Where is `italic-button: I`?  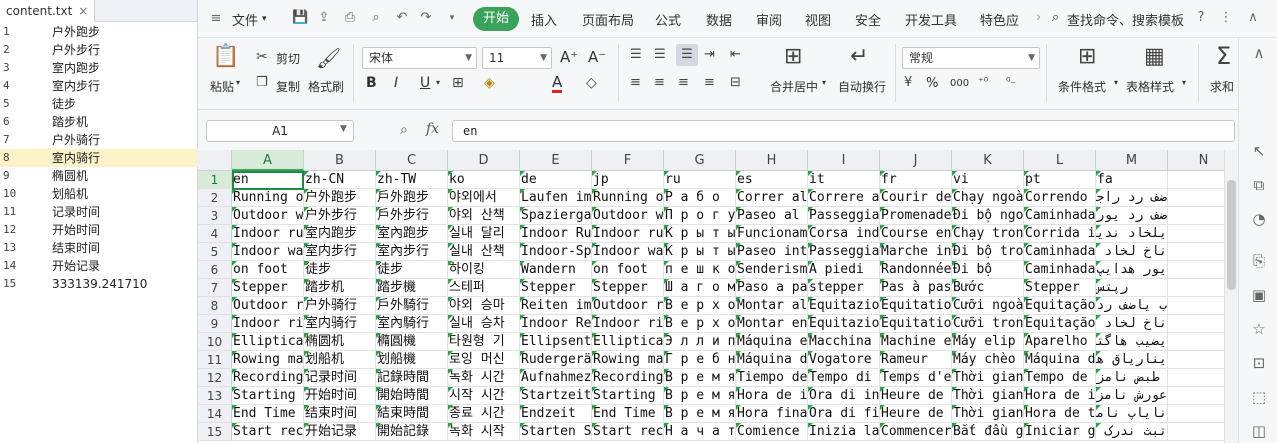
italic-button: I is located at coordinates (396, 83).